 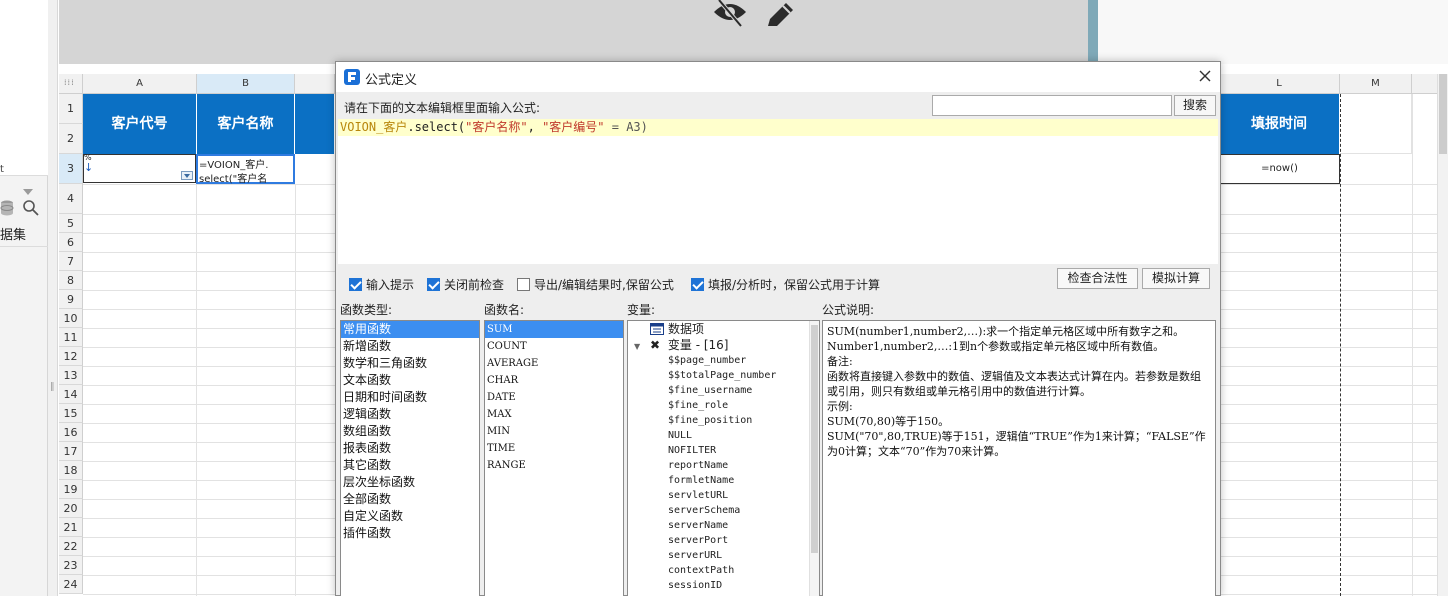 I want to click on dropdown-icon, so click(x=187, y=175).